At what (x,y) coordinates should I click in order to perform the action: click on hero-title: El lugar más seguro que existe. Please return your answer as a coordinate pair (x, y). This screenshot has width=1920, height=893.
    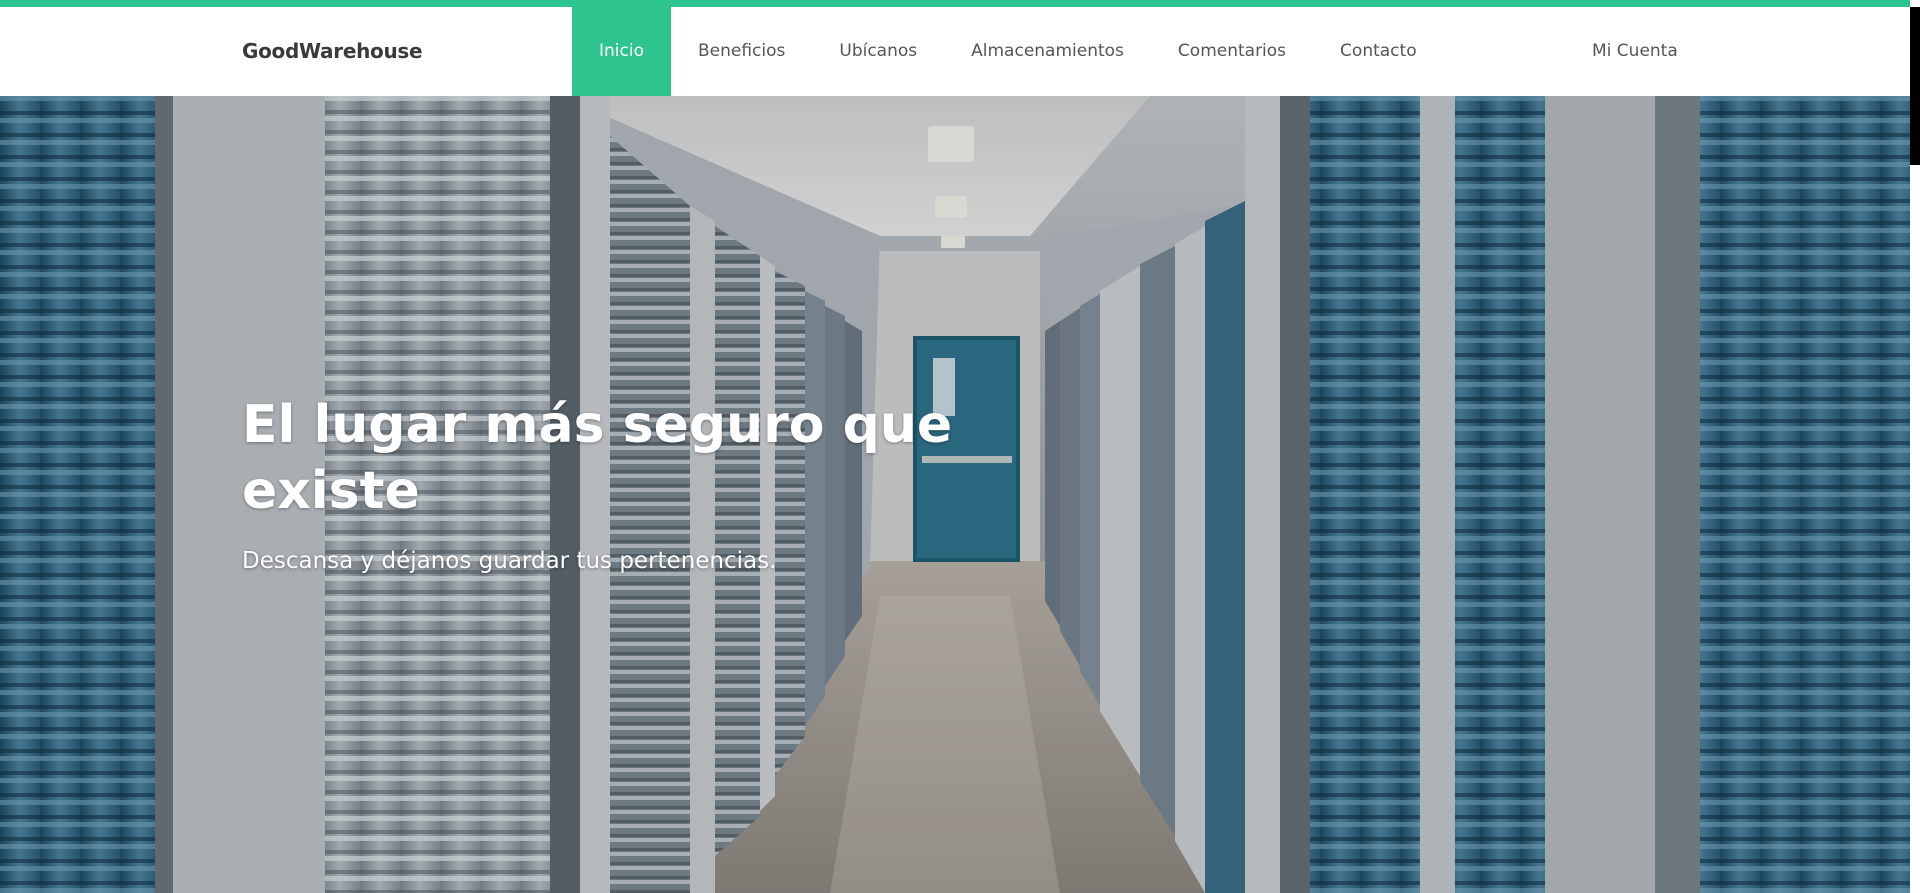
    Looking at the image, I should click on (597, 458).